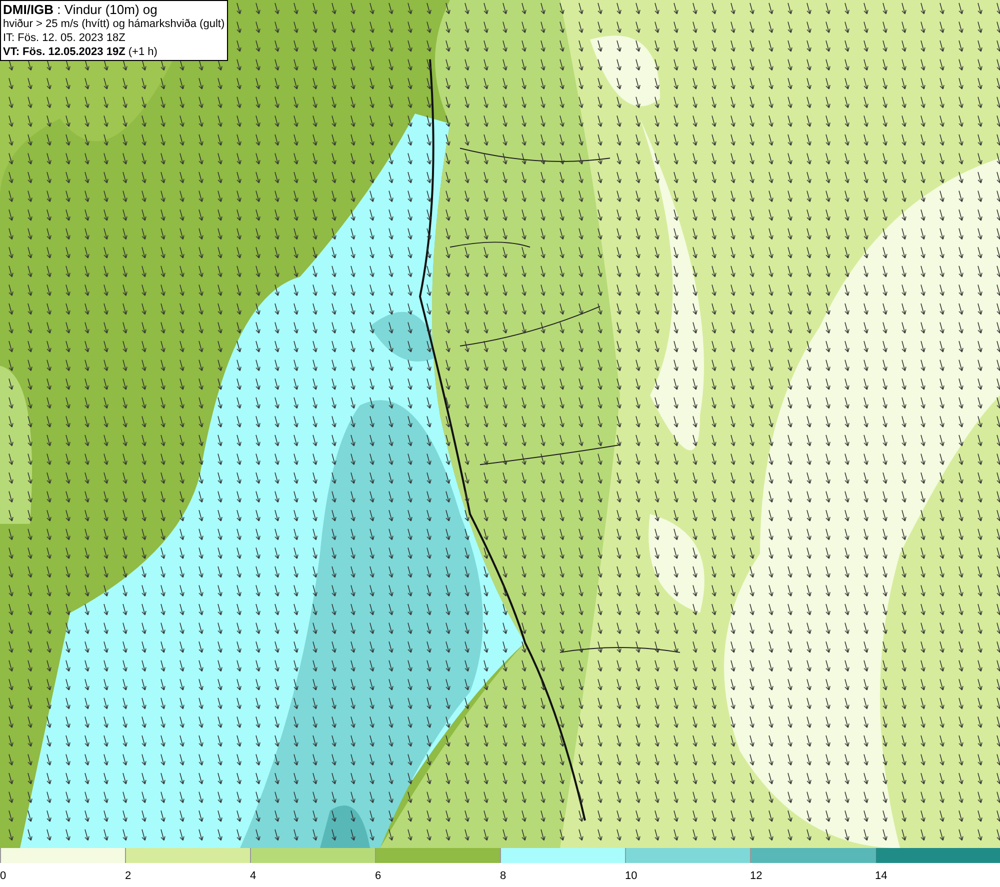 The width and height of the screenshot is (1000, 887). What do you see at coordinates (80, 9) in the screenshot?
I see `title-line: DMI/IGB : Vindur (10m) og` at bounding box center [80, 9].